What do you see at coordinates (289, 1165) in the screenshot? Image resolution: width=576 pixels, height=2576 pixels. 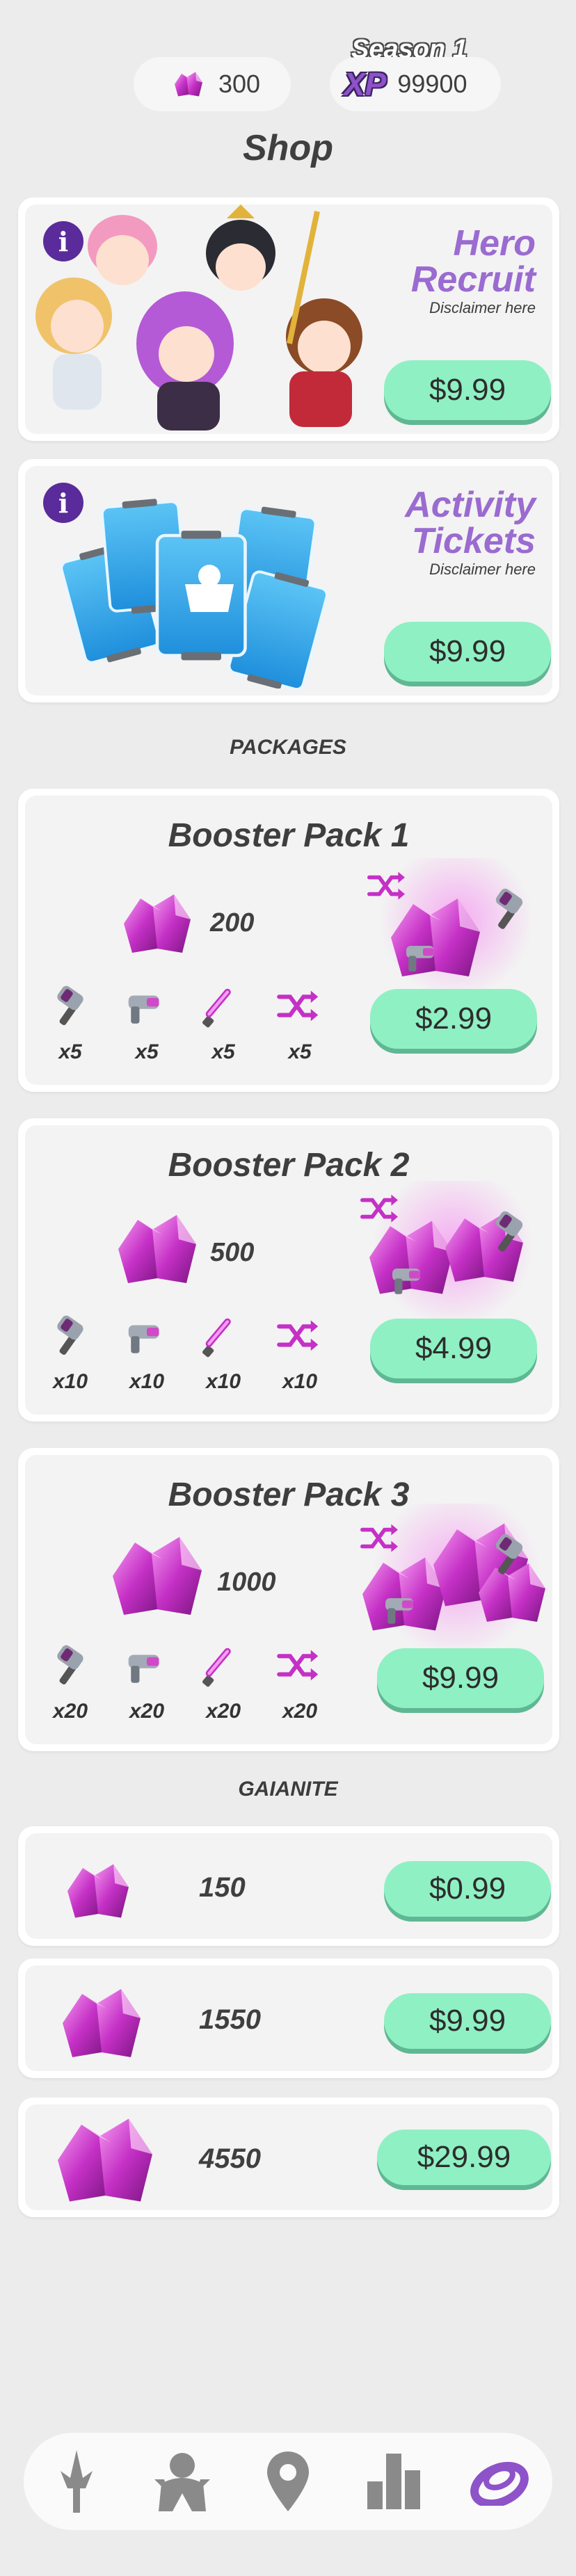 I see `booster-pack-2-title: Booster Pack 2` at bounding box center [289, 1165].